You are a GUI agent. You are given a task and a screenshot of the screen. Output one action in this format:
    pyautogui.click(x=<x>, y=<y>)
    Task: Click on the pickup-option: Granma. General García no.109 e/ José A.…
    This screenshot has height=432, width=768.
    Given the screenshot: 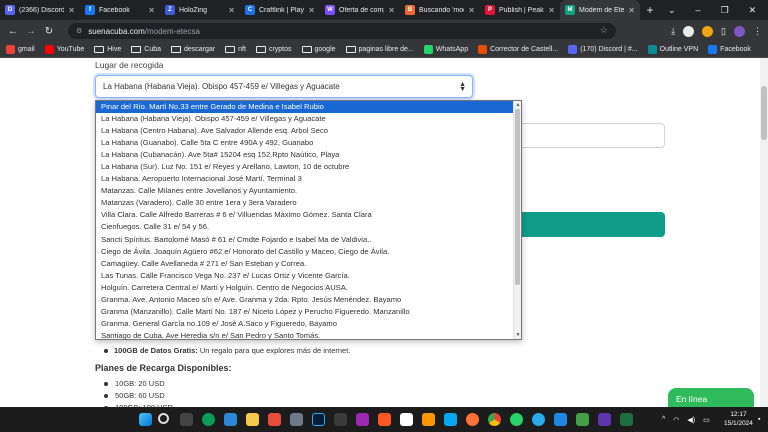 What is the action you would take?
    pyautogui.click(x=308, y=324)
    